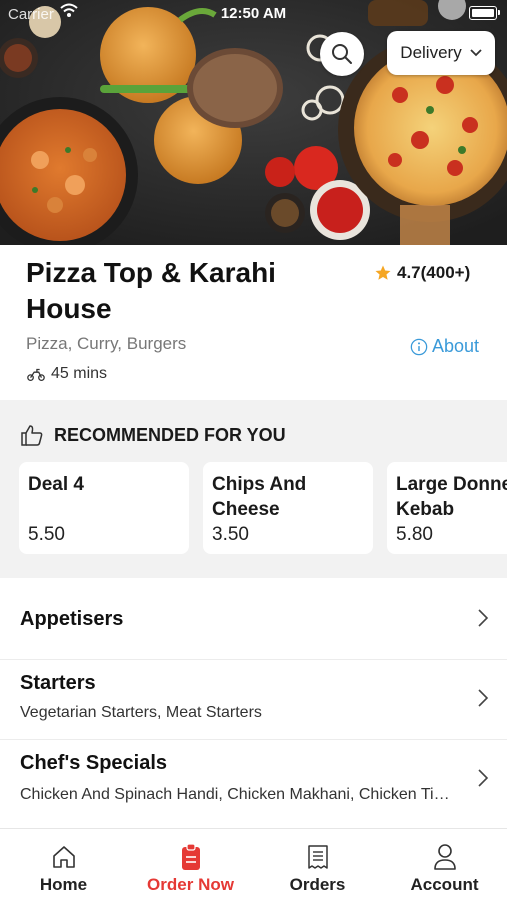 This screenshot has width=507, height=900. Describe the element at coordinates (79, 373) in the screenshot. I see `eta-value: 45 mins` at that location.